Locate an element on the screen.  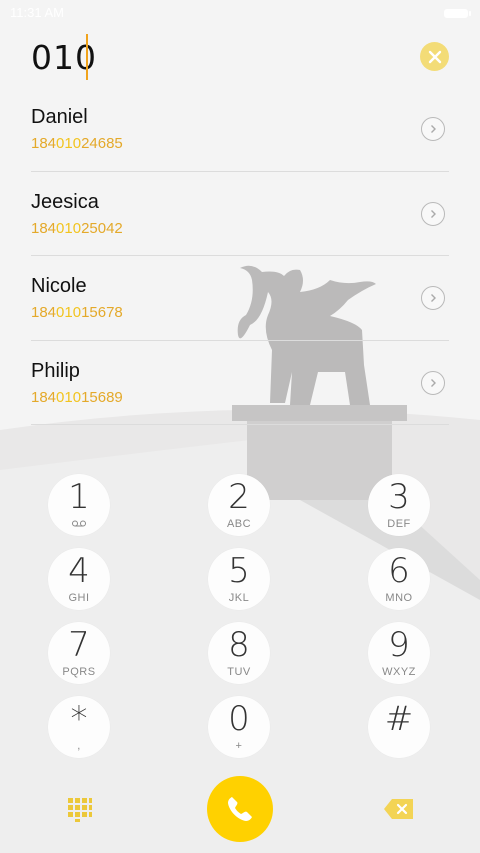
dial-input-row: 010 is located at coordinates (240, 58).